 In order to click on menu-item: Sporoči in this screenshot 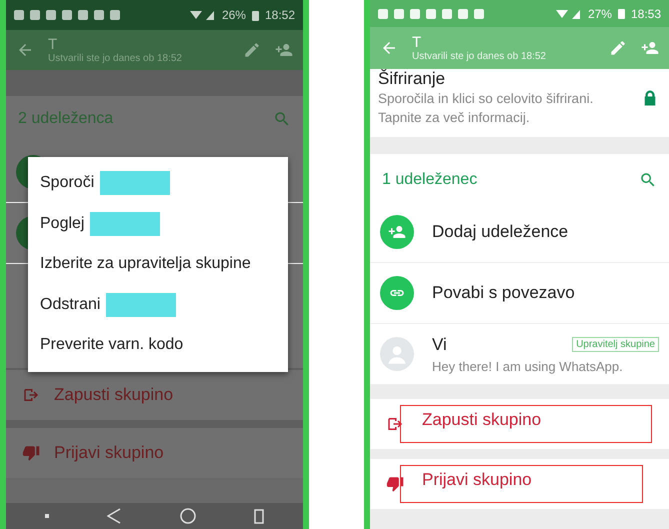, I will do `click(158, 183)`.